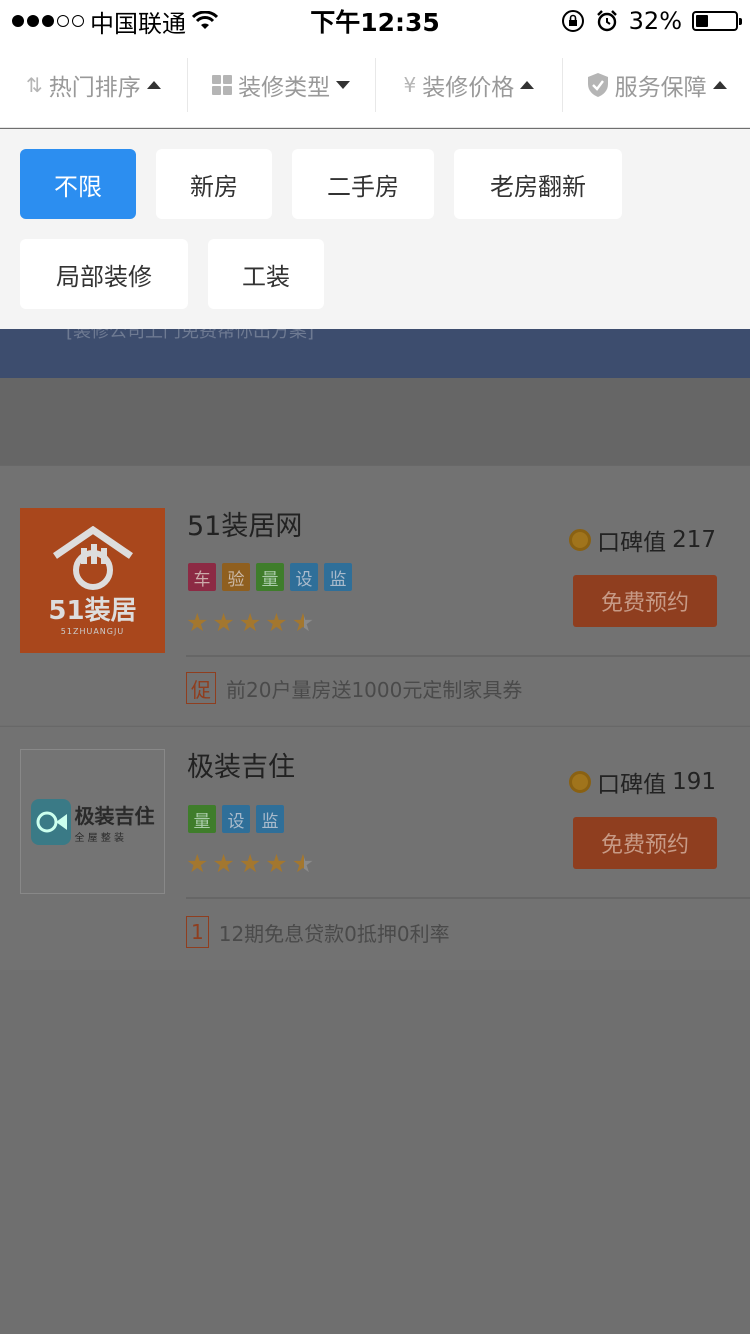  What do you see at coordinates (410, 84) in the screenshot?
I see `yen-icon: ¥` at bounding box center [410, 84].